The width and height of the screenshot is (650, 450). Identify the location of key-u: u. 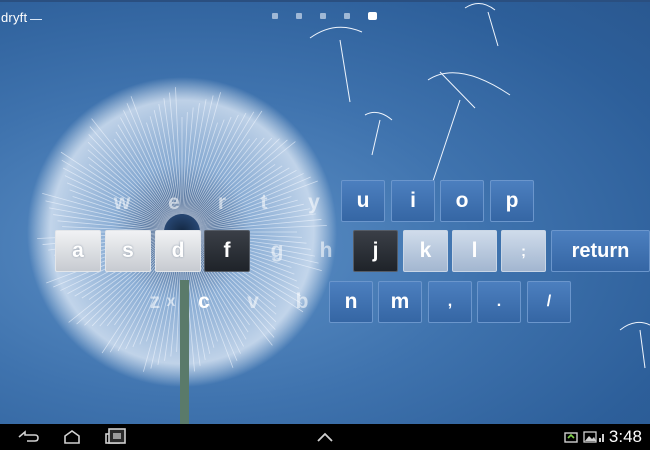
(363, 201).